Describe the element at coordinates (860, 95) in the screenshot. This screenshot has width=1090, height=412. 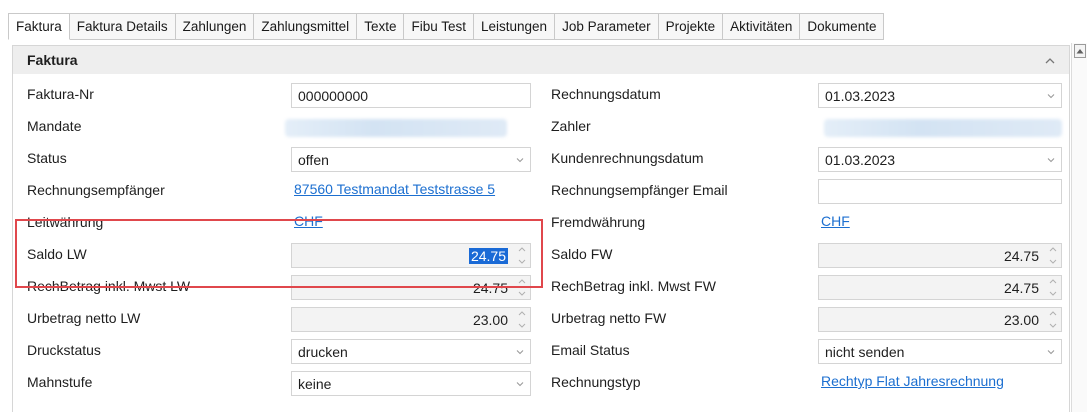
I see `rechnungsdatum-value: 01.03.2023` at that location.